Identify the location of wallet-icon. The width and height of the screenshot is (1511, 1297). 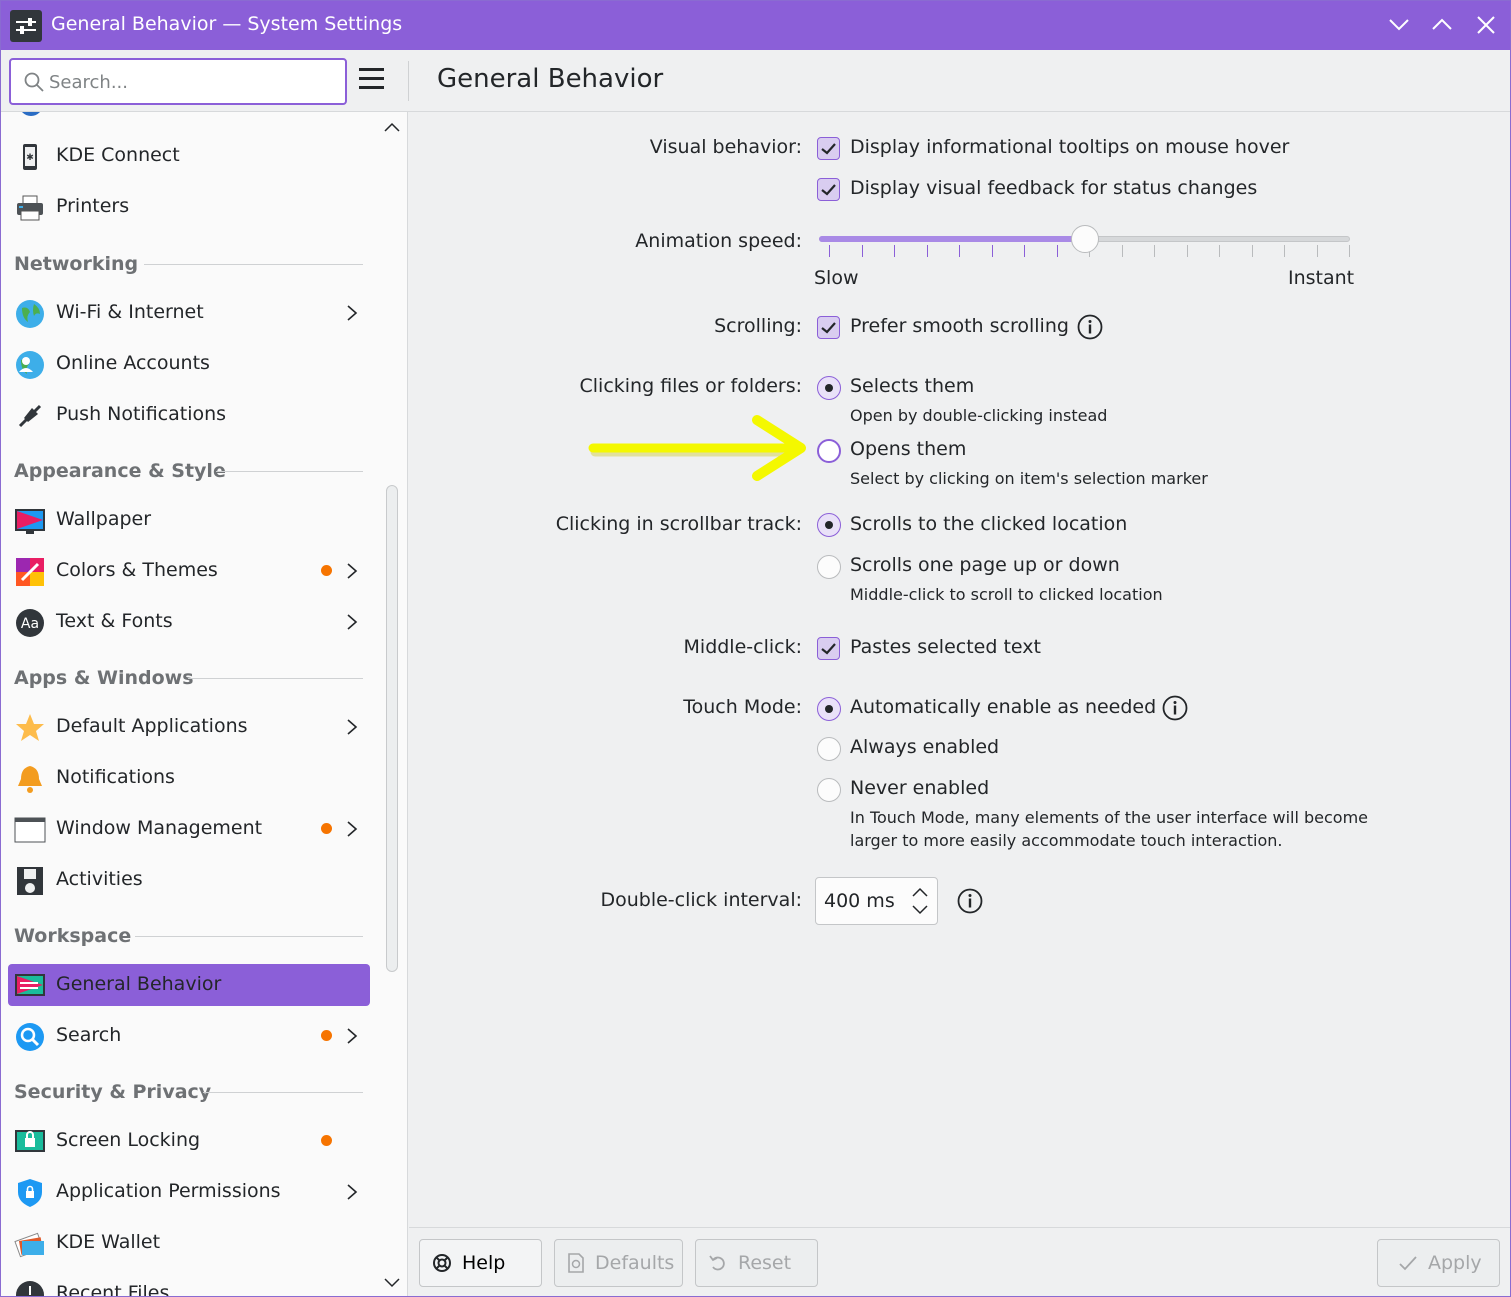
(29, 1245).